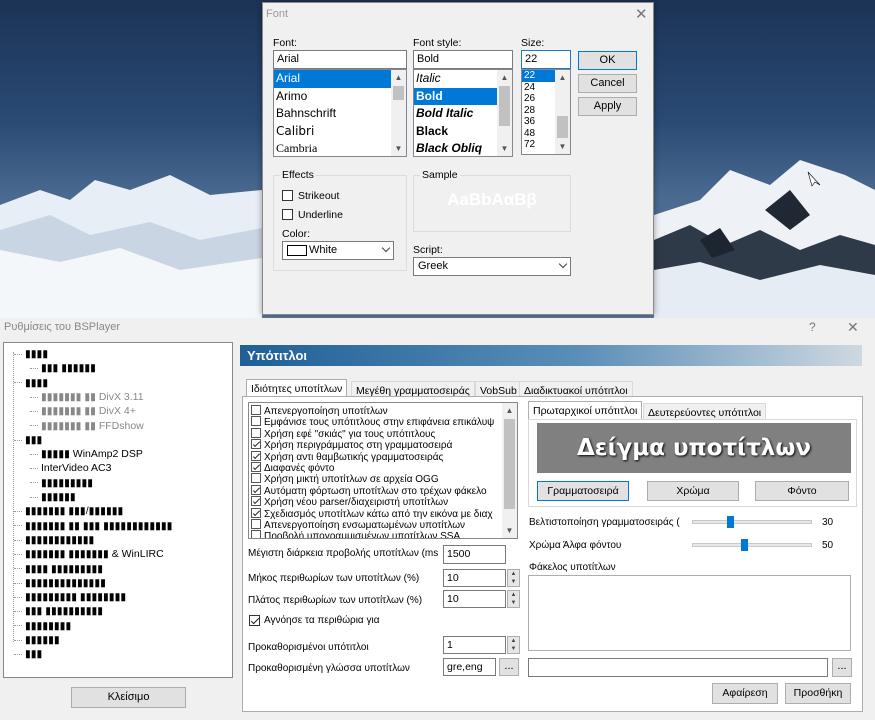  I want to click on color-select: White, so click(338, 250).